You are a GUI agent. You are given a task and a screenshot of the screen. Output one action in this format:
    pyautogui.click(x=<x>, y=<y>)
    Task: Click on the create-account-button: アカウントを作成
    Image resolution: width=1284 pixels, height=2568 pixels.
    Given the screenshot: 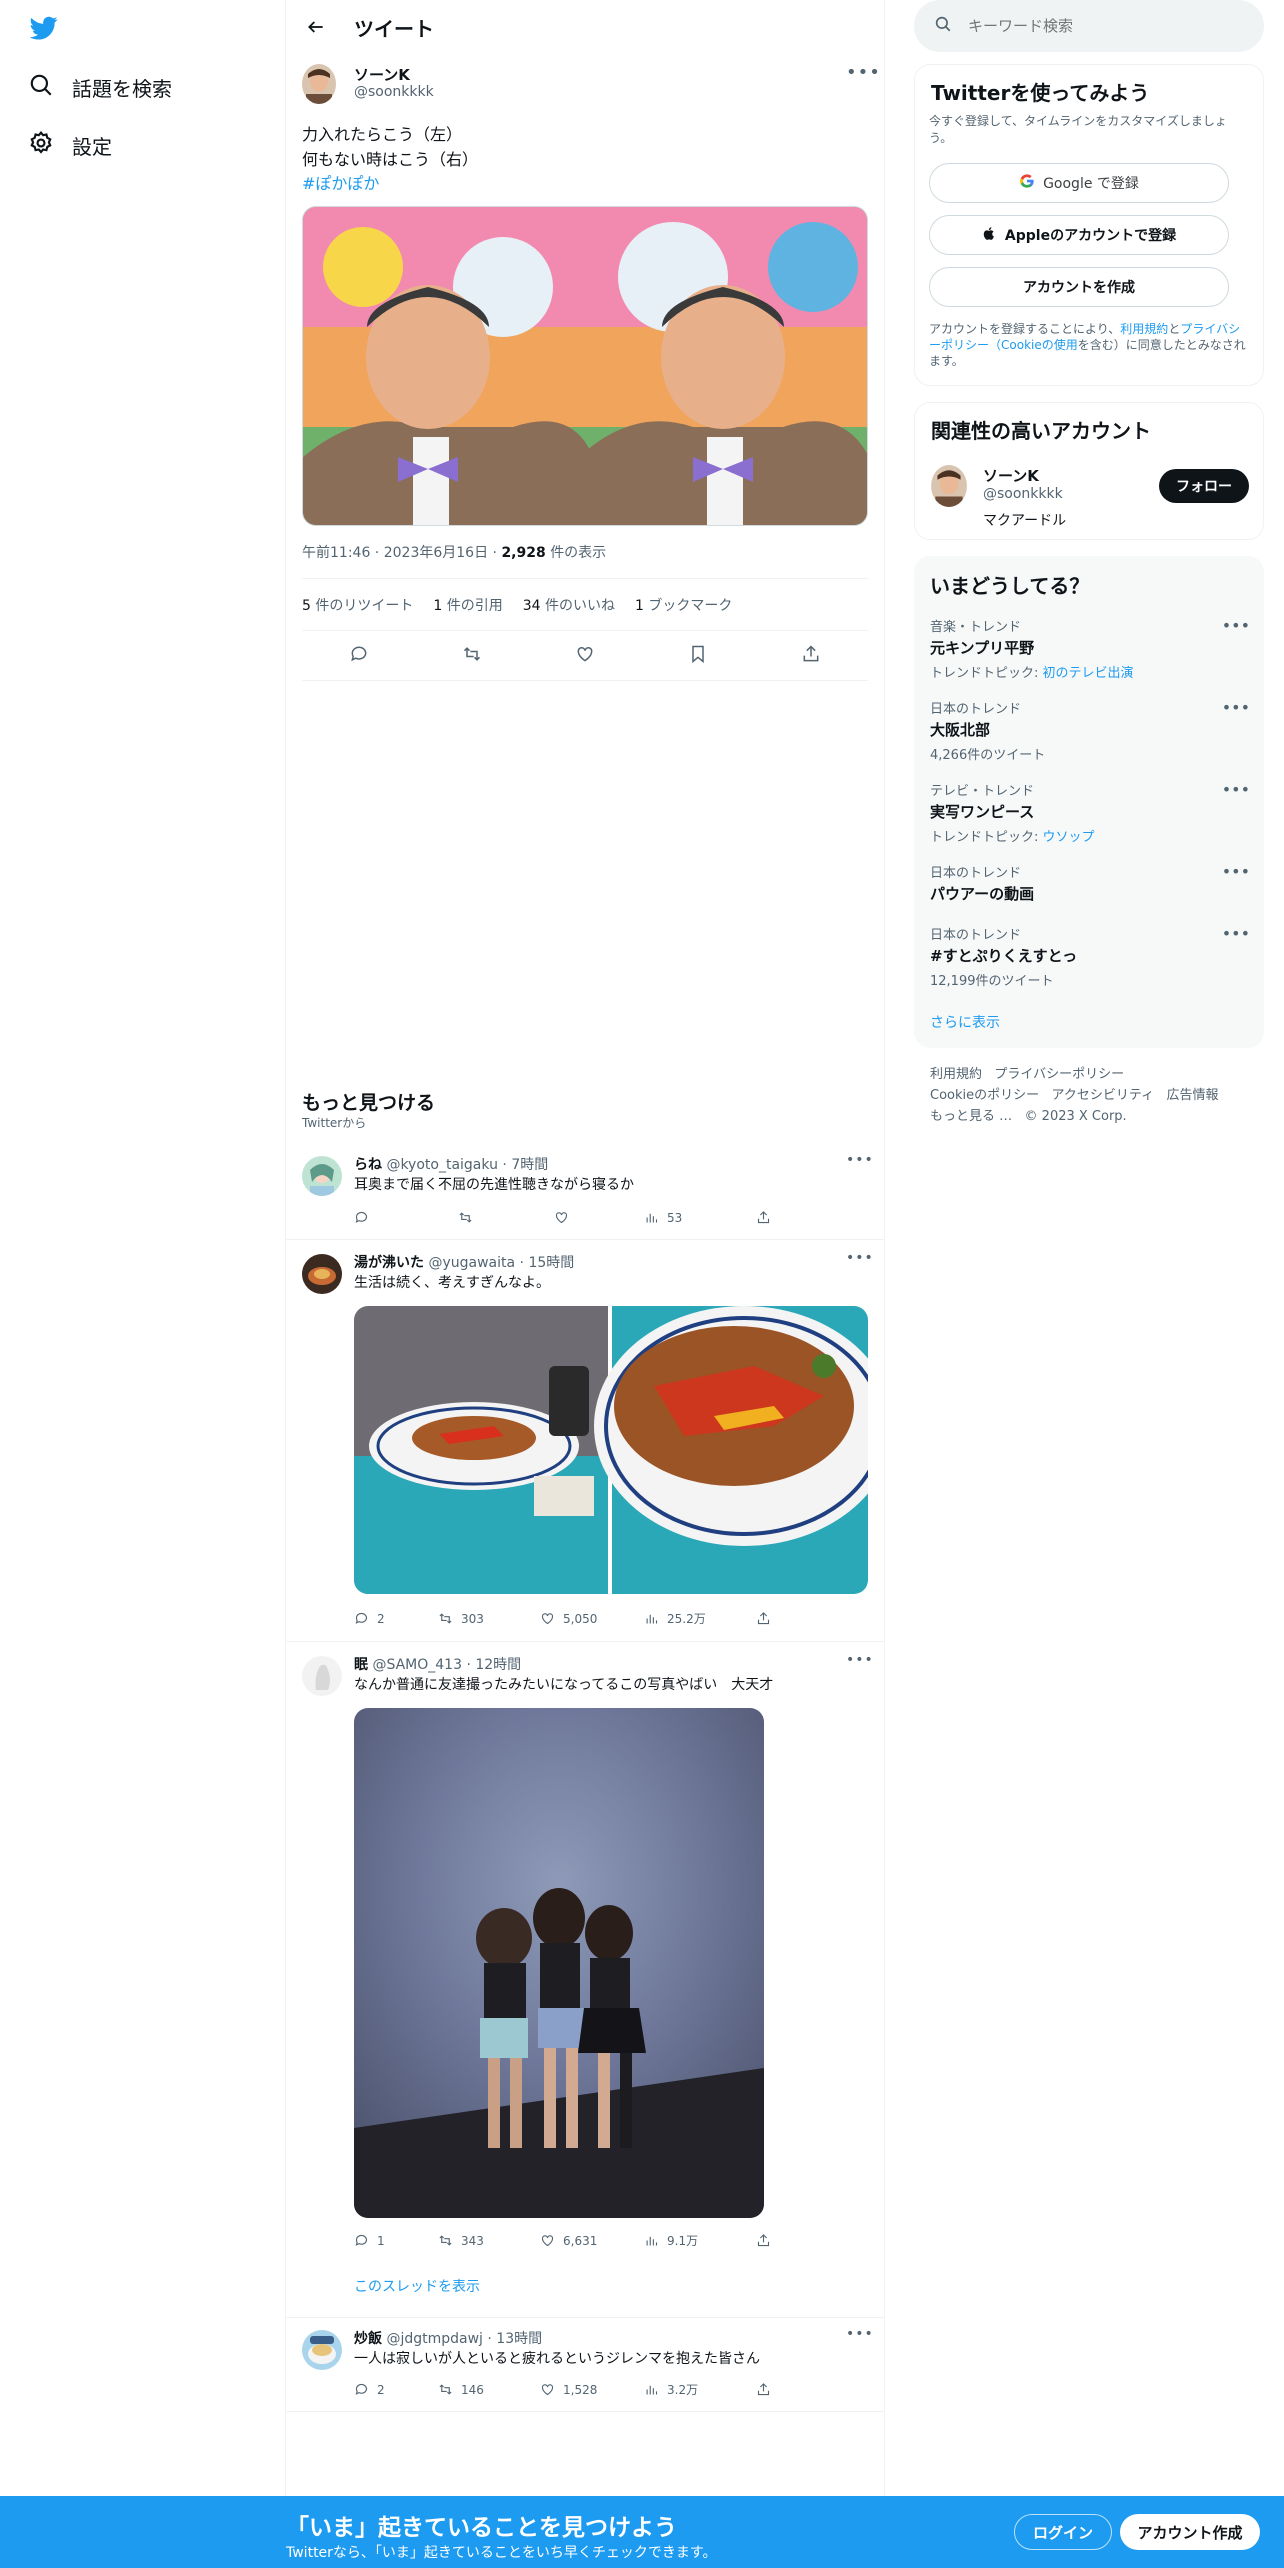 What is the action you would take?
    pyautogui.click(x=1079, y=287)
    